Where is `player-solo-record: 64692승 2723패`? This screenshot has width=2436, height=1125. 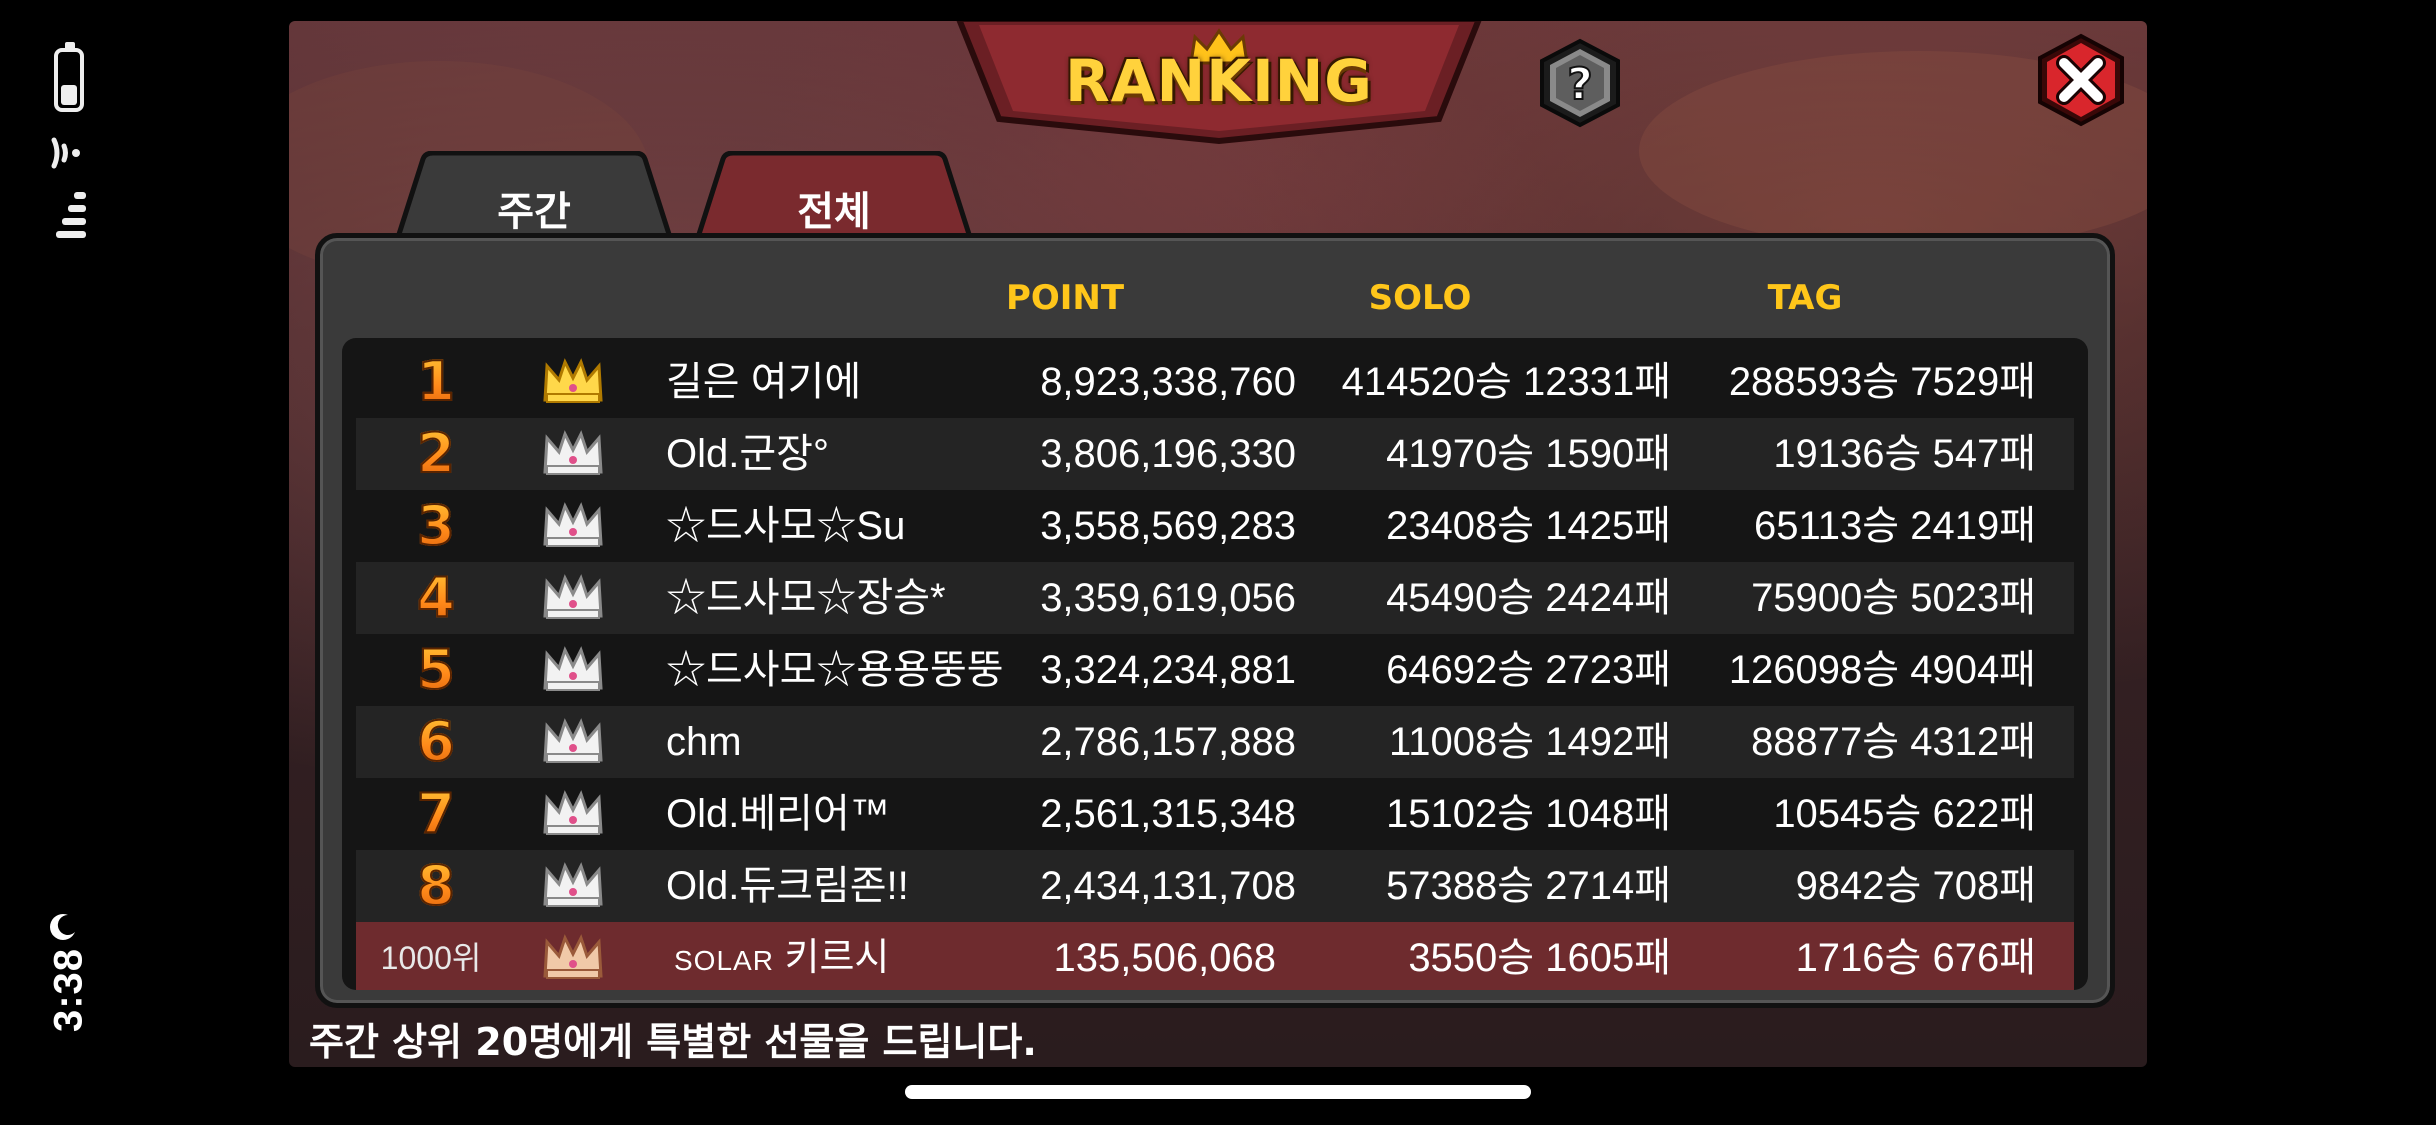
player-solo-record: 64692승 2723패 is located at coordinates (1528, 670).